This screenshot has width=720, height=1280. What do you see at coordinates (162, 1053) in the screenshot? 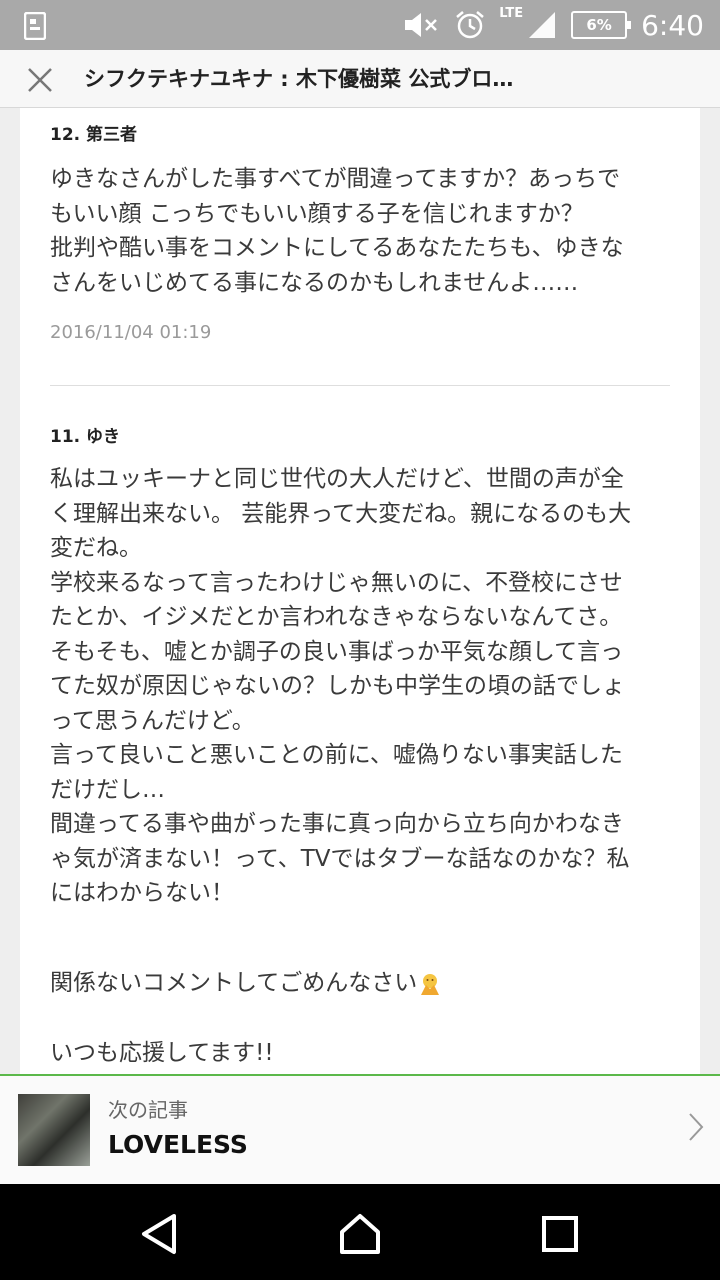
I see `comment-closing: いつも応援してます!!` at bounding box center [162, 1053].